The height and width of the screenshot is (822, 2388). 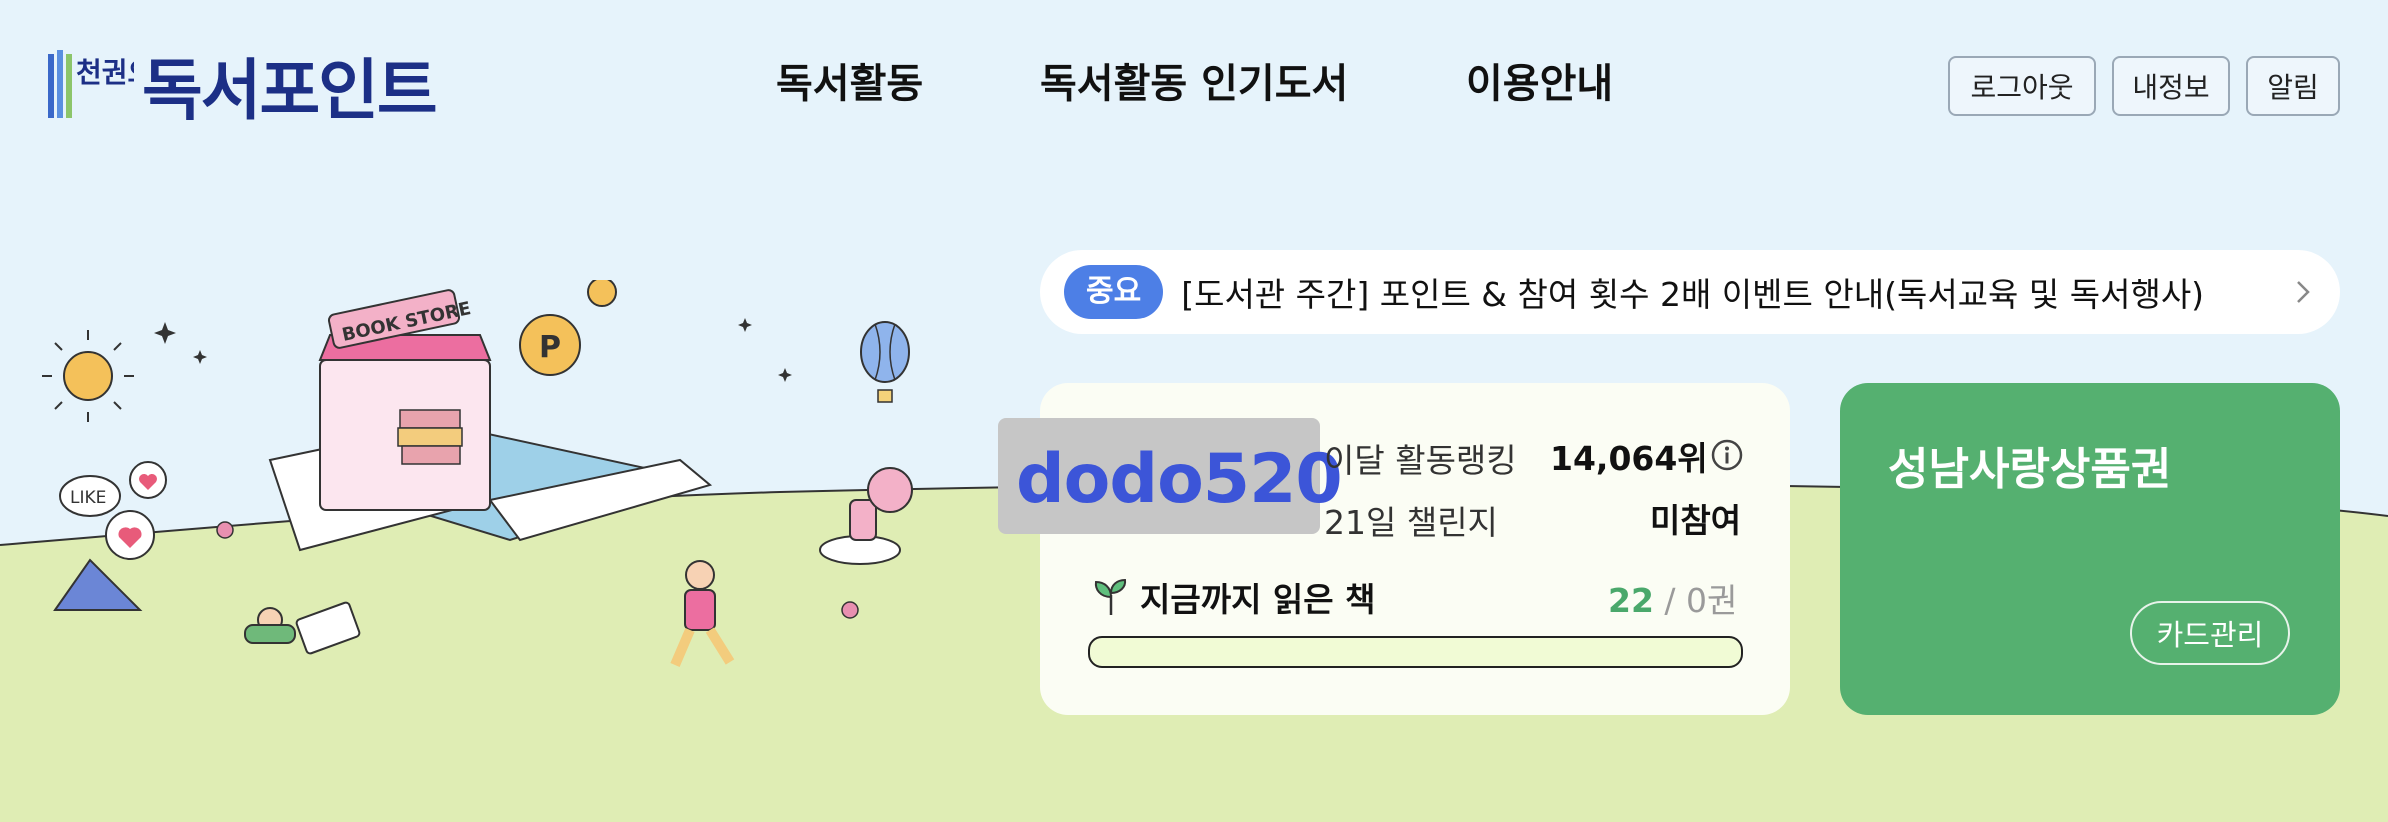 What do you see at coordinates (98, 584) in the screenshot?
I see `tent-icon` at bounding box center [98, 584].